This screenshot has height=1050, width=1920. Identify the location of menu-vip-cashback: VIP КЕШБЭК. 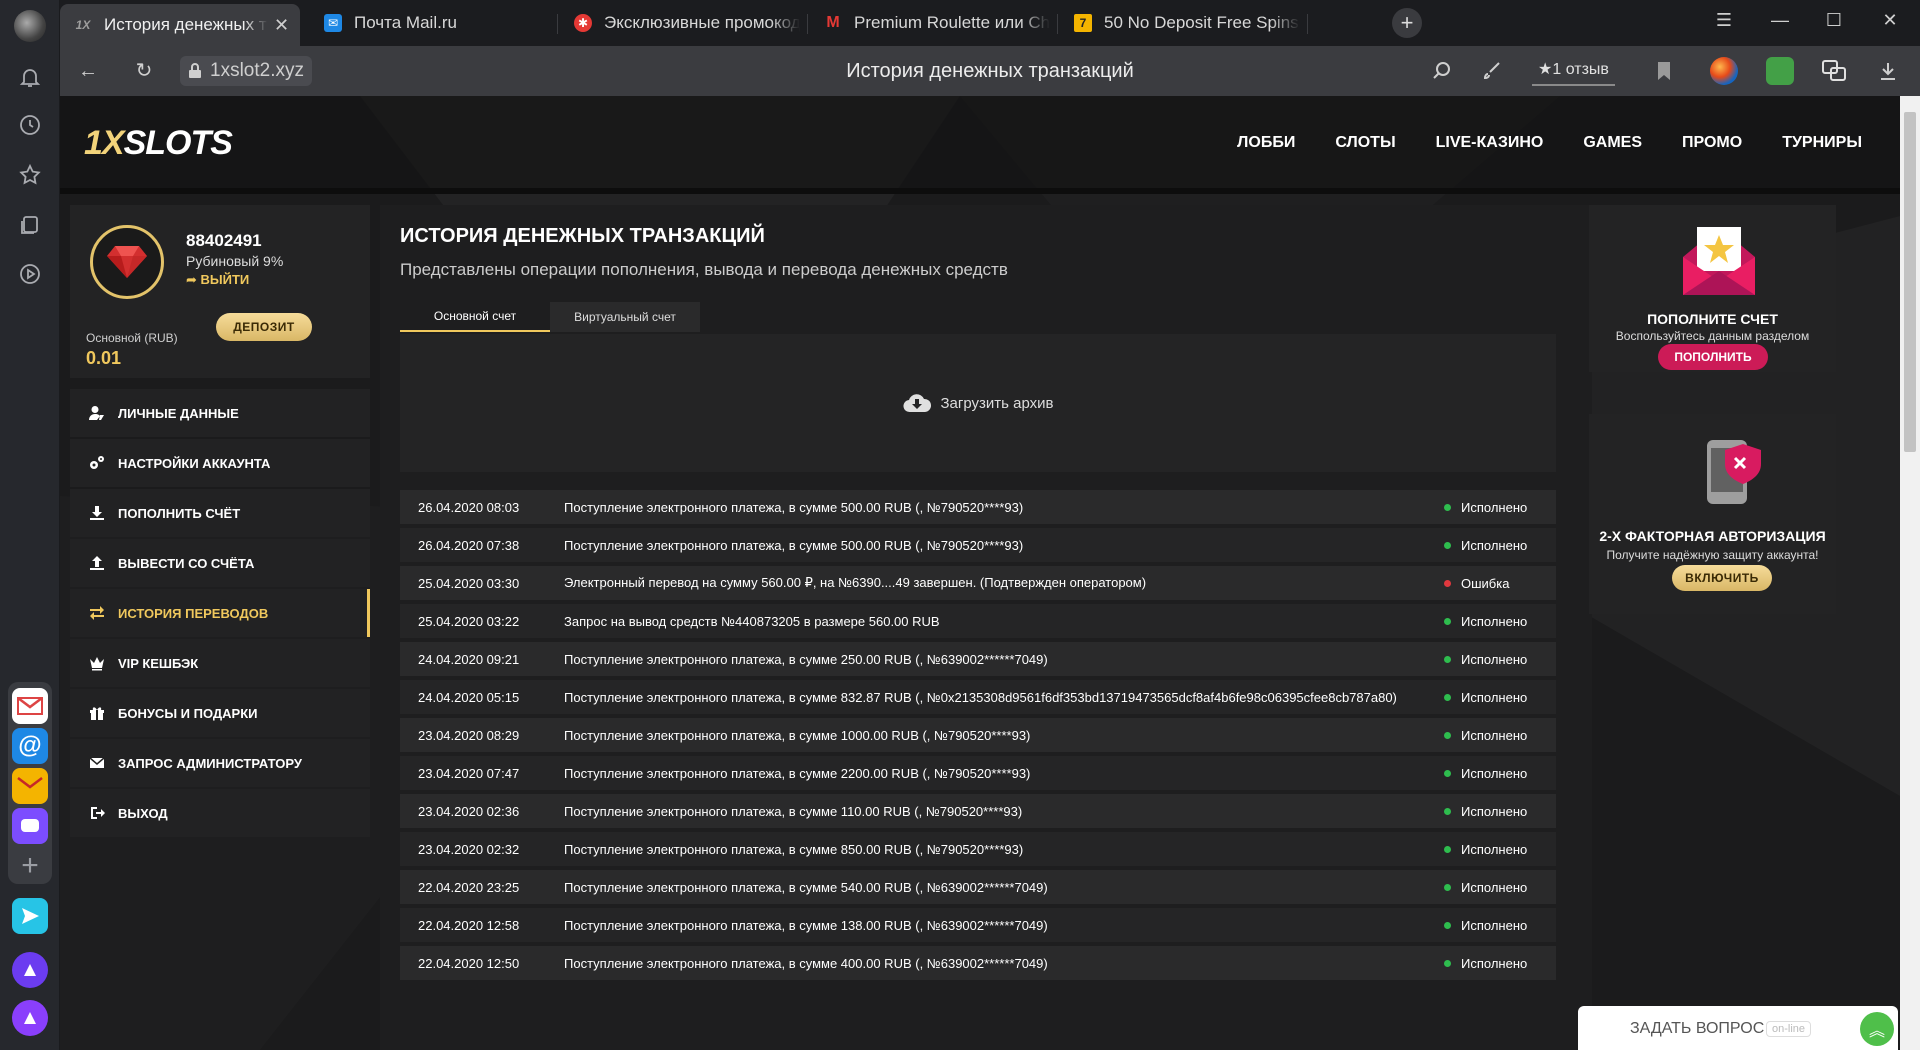
(220, 663).